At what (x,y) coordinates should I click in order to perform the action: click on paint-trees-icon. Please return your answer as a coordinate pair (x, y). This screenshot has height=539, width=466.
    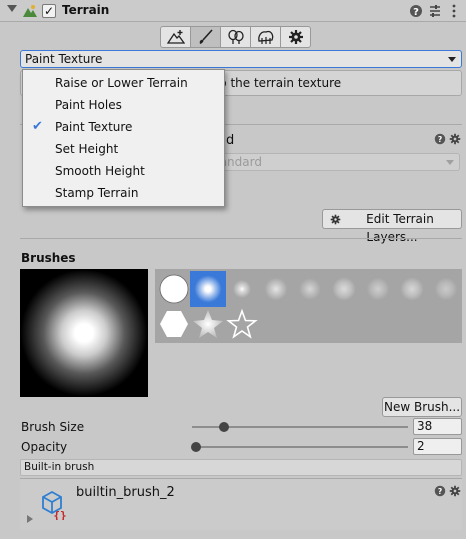
    Looking at the image, I should click on (235, 36).